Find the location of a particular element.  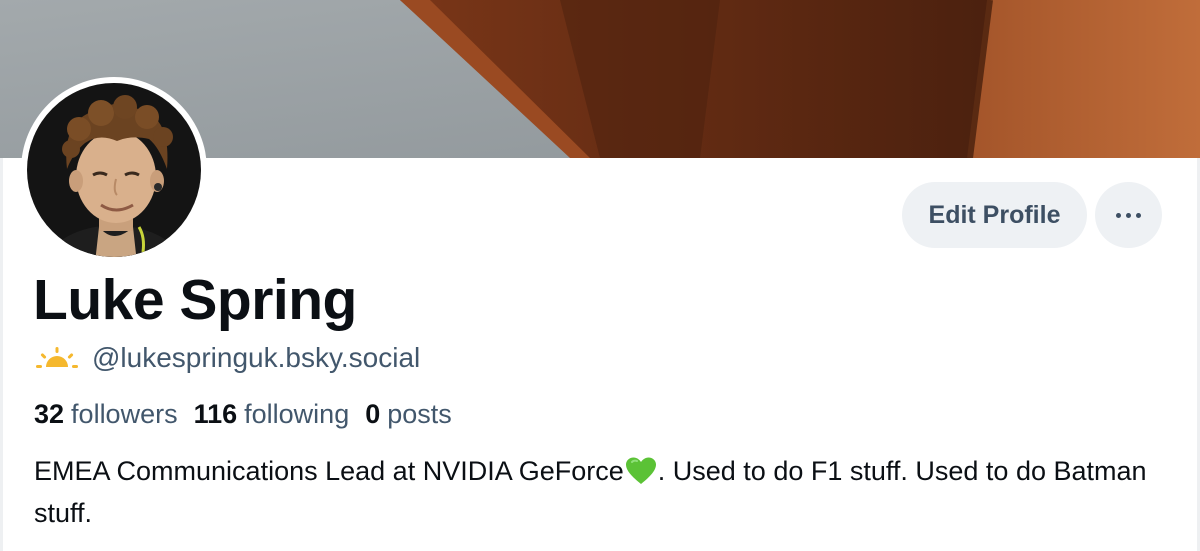

followers-count: 32 is located at coordinates (49, 414).